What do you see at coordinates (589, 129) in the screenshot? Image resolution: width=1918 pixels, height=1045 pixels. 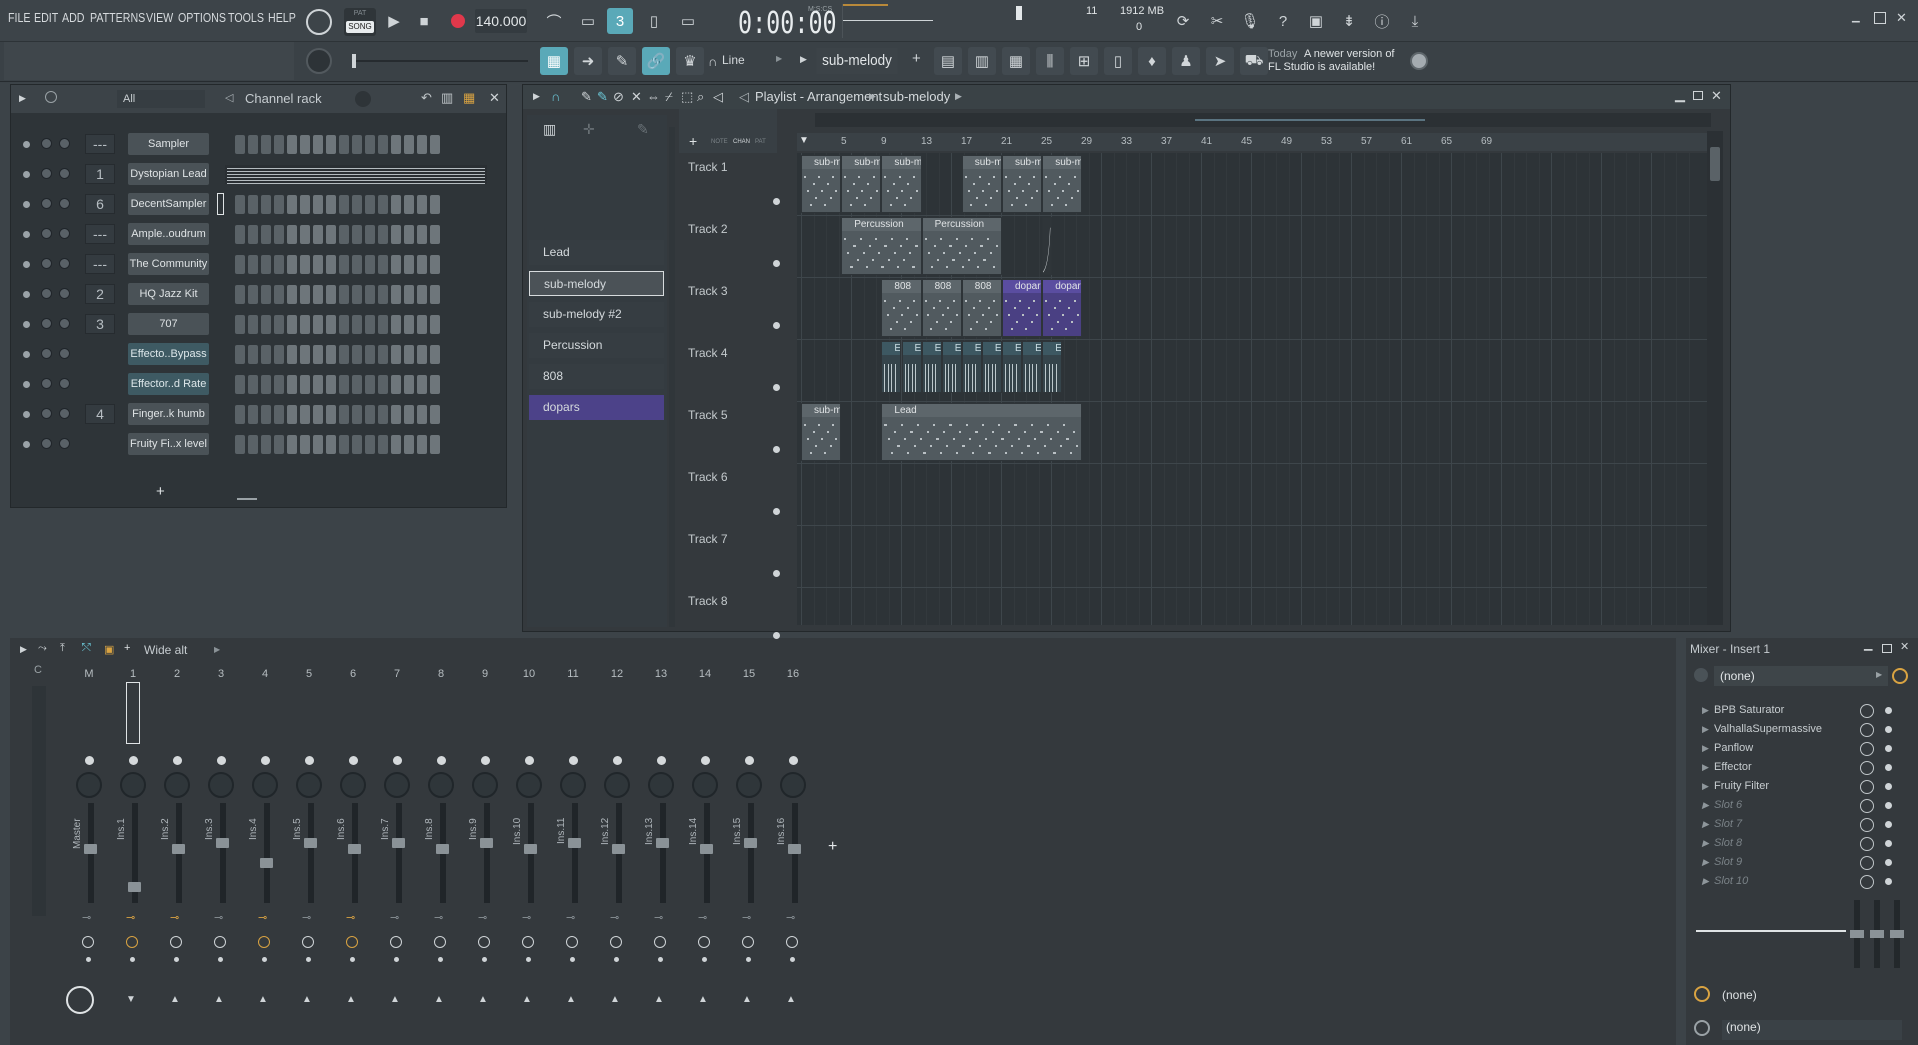 I see `picker-add-icon: ✛` at bounding box center [589, 129].